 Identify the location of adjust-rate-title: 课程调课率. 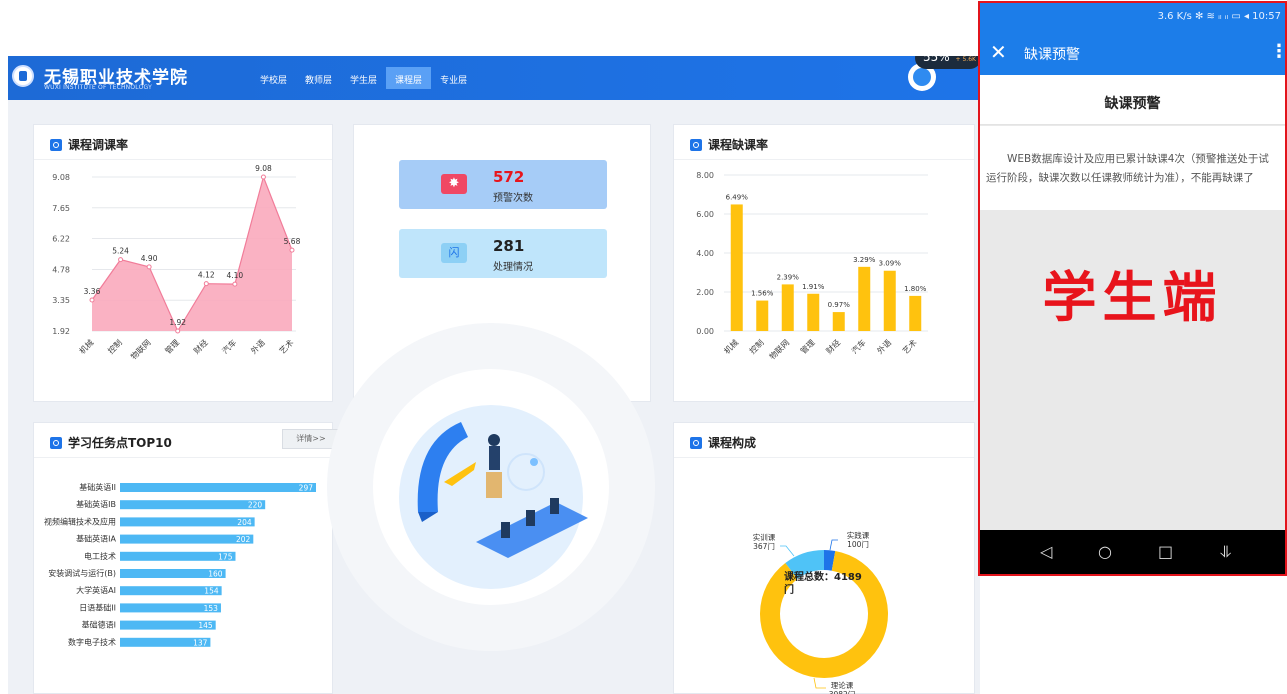
(98, 145).